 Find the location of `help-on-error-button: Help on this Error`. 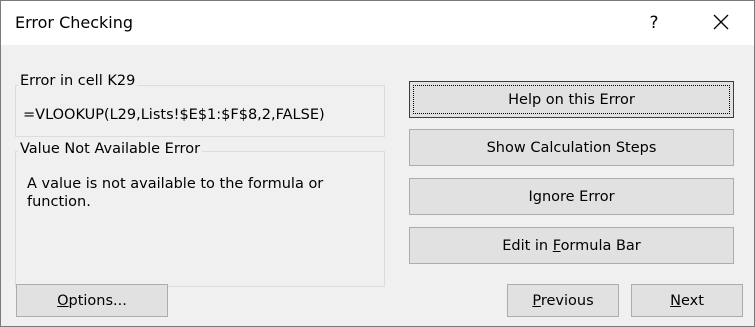

help-on-error-button: Help on this Error is located at coordinates (571, 99).